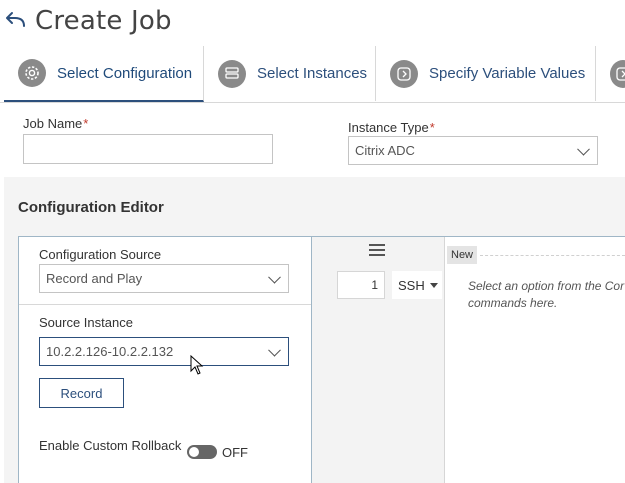 The height and width of the screenshot is (483, 625). Describe the element at coordinates (103, 21) in the screenshot. I see `page-title: Create Job` at that location.